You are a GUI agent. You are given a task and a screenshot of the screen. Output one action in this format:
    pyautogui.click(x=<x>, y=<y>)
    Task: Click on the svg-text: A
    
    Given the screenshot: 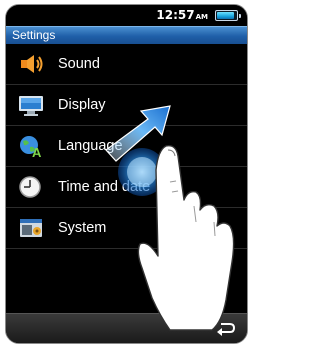 What is the action you would take?
    pyautogui.click(x=37, y=151)
    